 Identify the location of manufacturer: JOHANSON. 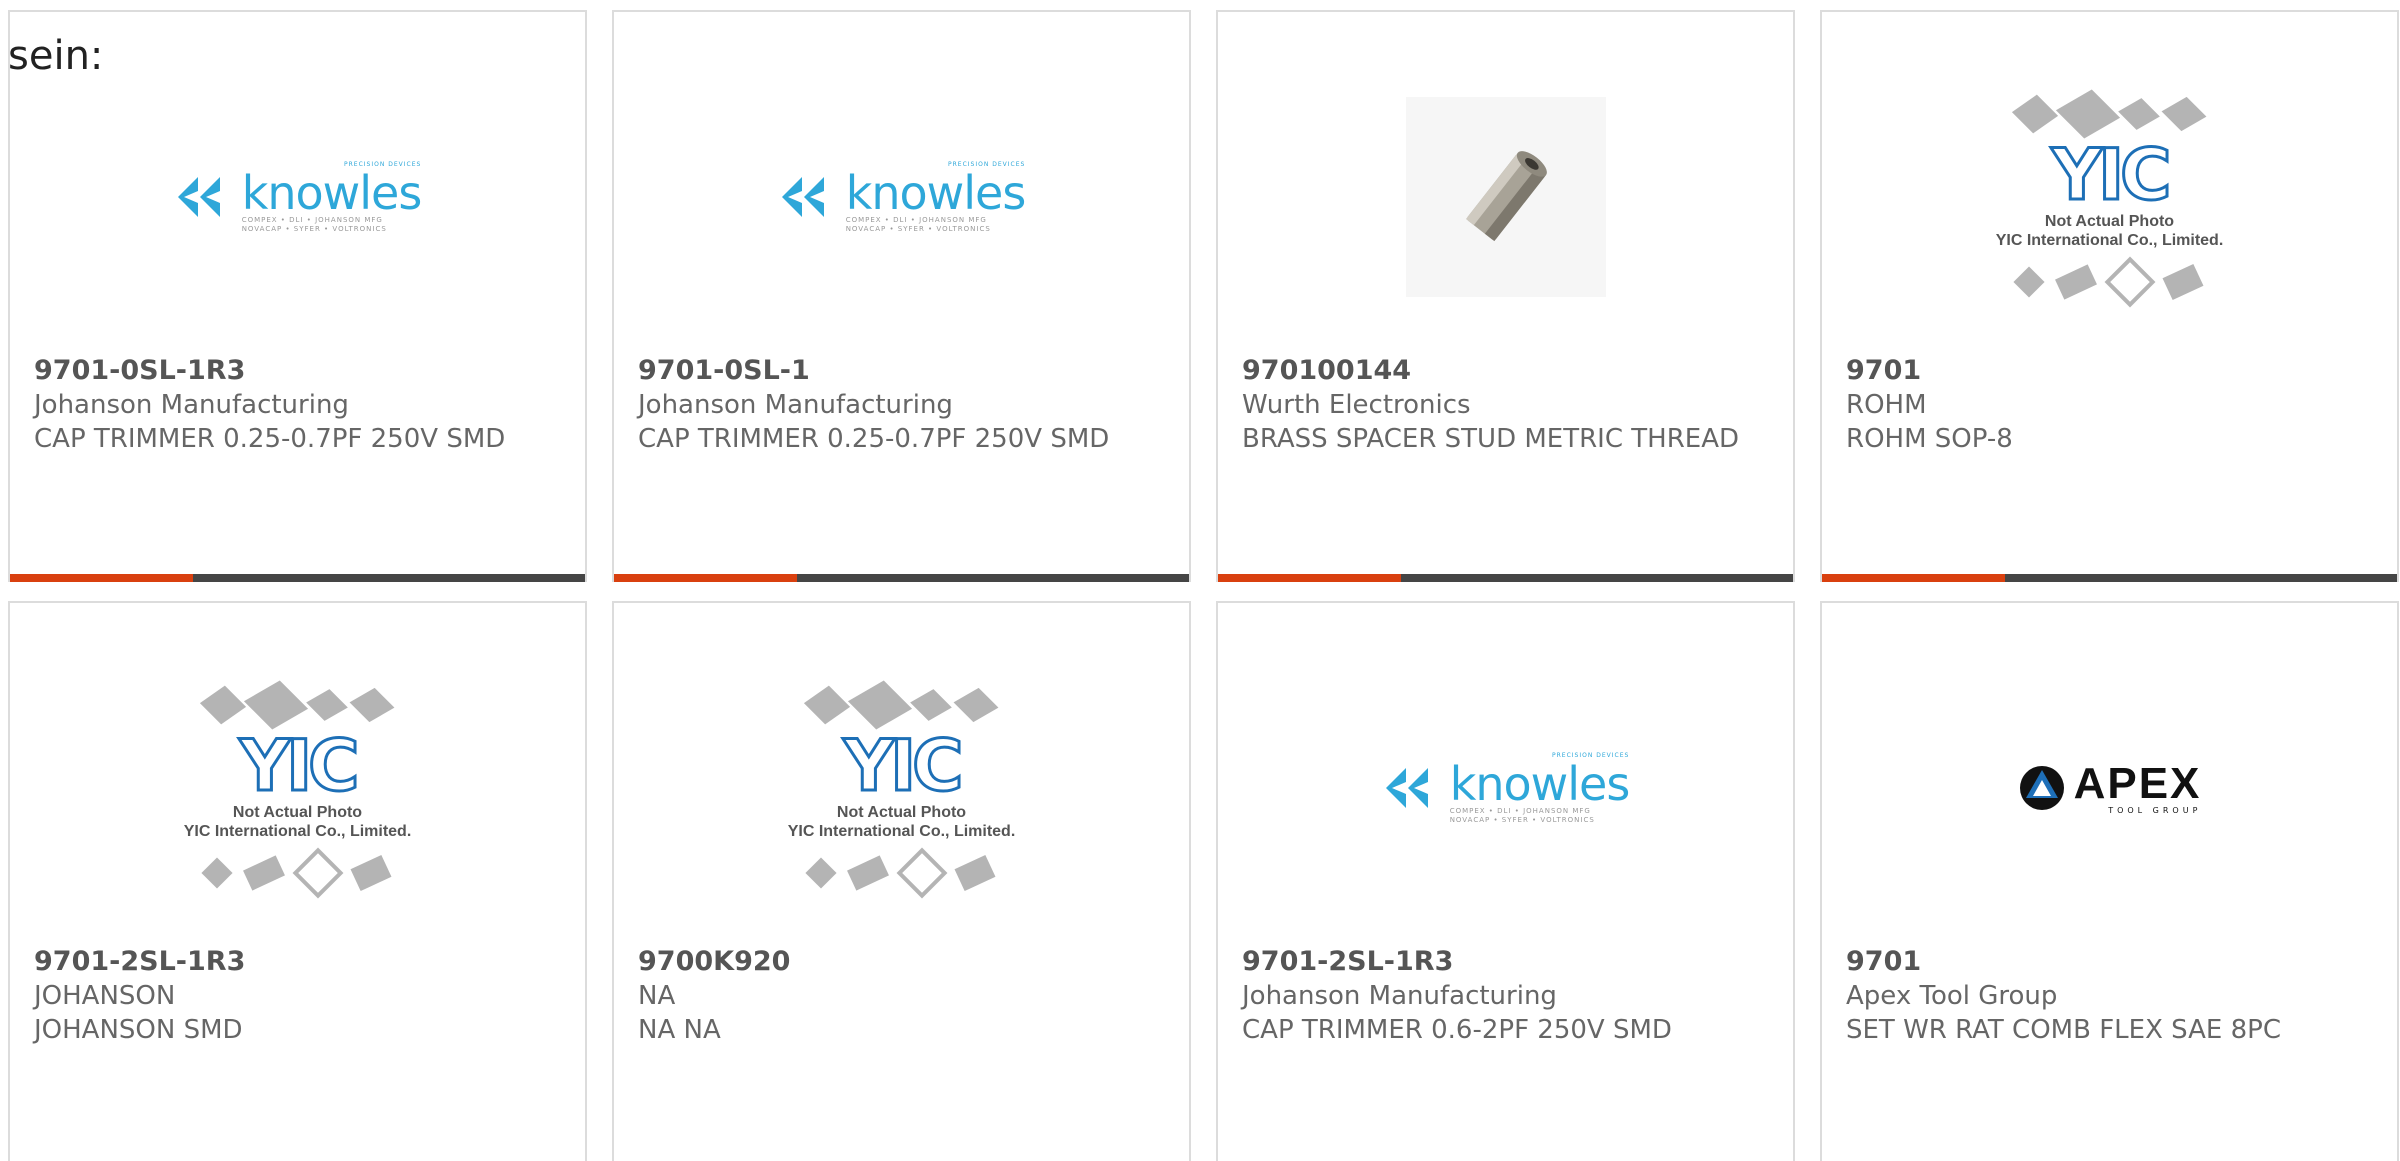
(105, 996).